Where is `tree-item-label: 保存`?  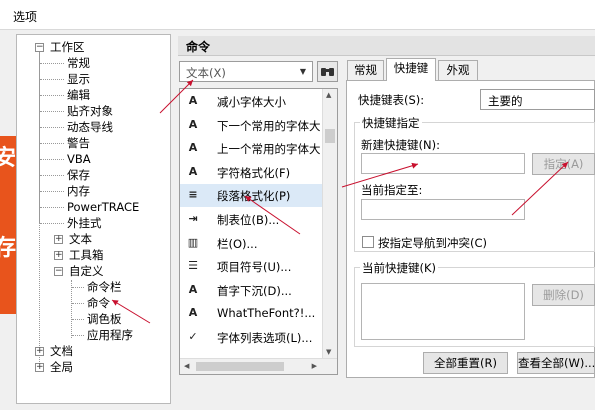 tree-item-label: 保存 is located at coordinates (78, 175).